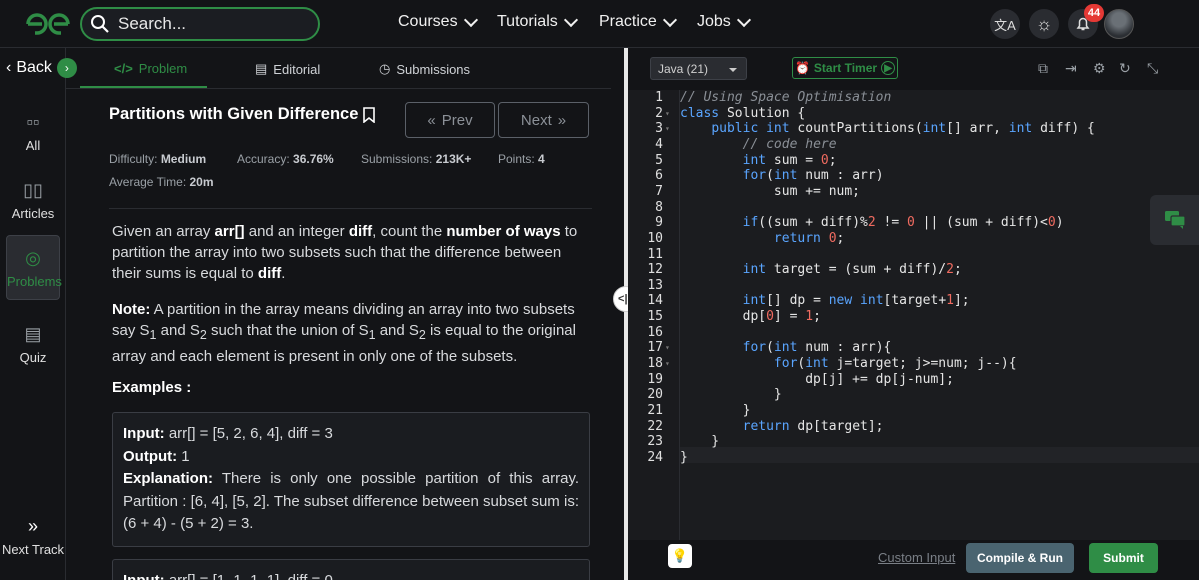 Image resolution: width=1199 pixels, height=580 pixels. What do you see at coordinates (655, 285) in the screenshot?
I see `line-number: 13` at bounding box center [655, 285].